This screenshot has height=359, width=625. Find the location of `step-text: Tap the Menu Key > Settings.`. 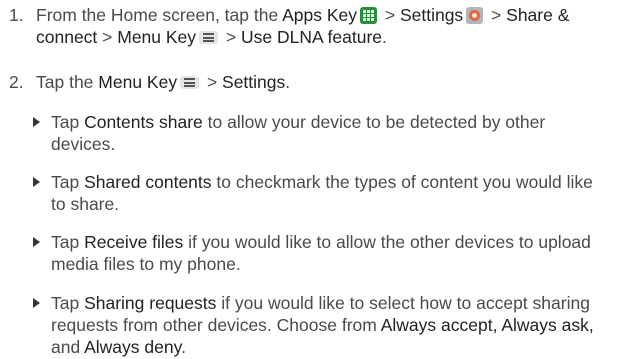

step-text: Tap the Menu Key > Settings. is located at coordinates (163, 82).